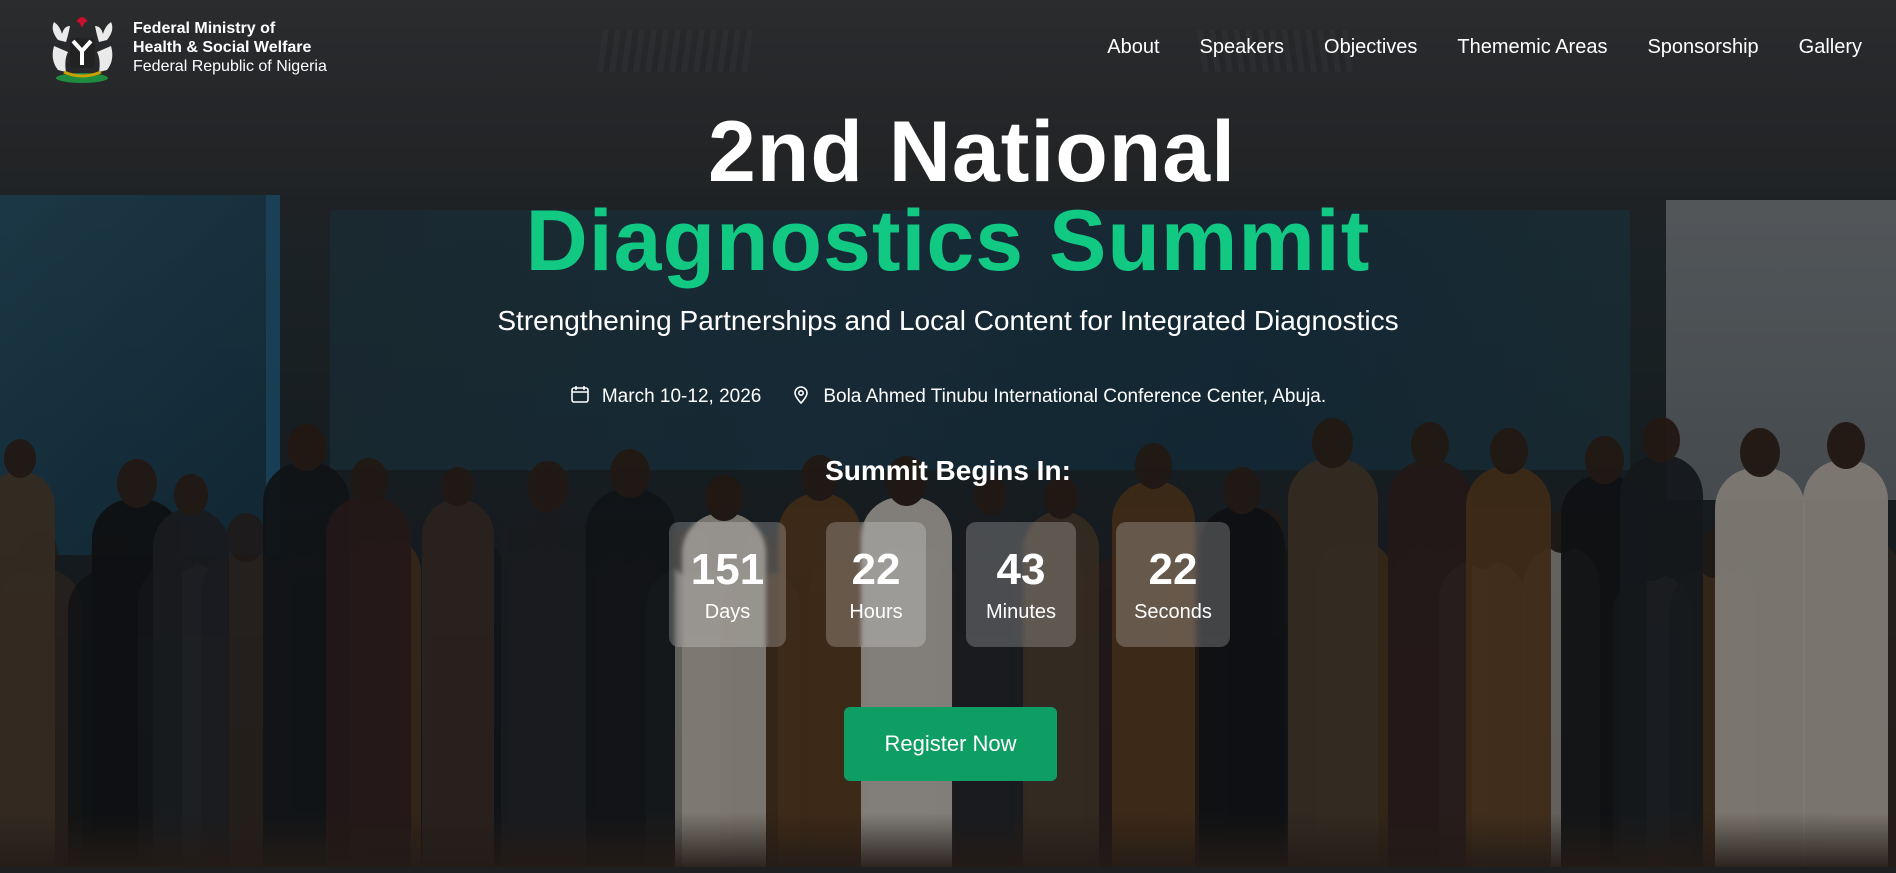  I want to click on calendar-icon, so click(580, 397).